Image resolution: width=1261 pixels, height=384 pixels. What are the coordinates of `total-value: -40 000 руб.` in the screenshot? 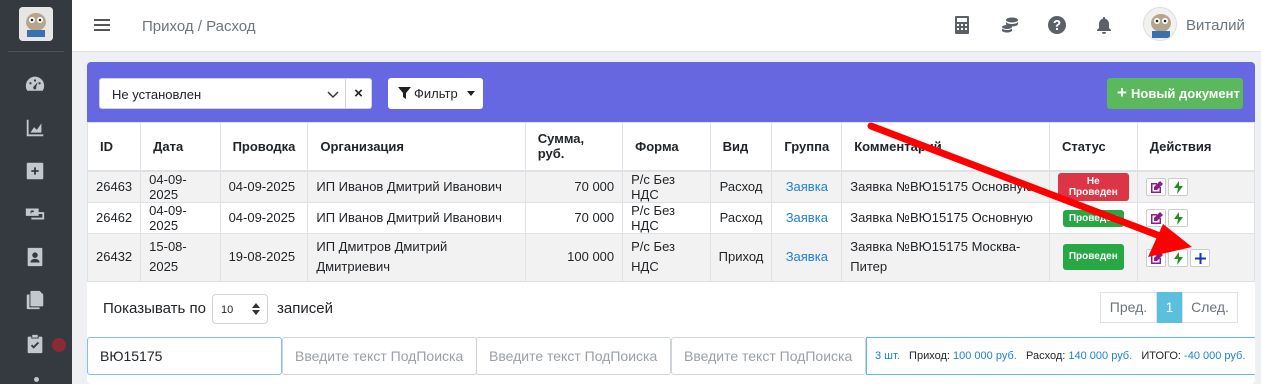 It's located at (1215, 356).